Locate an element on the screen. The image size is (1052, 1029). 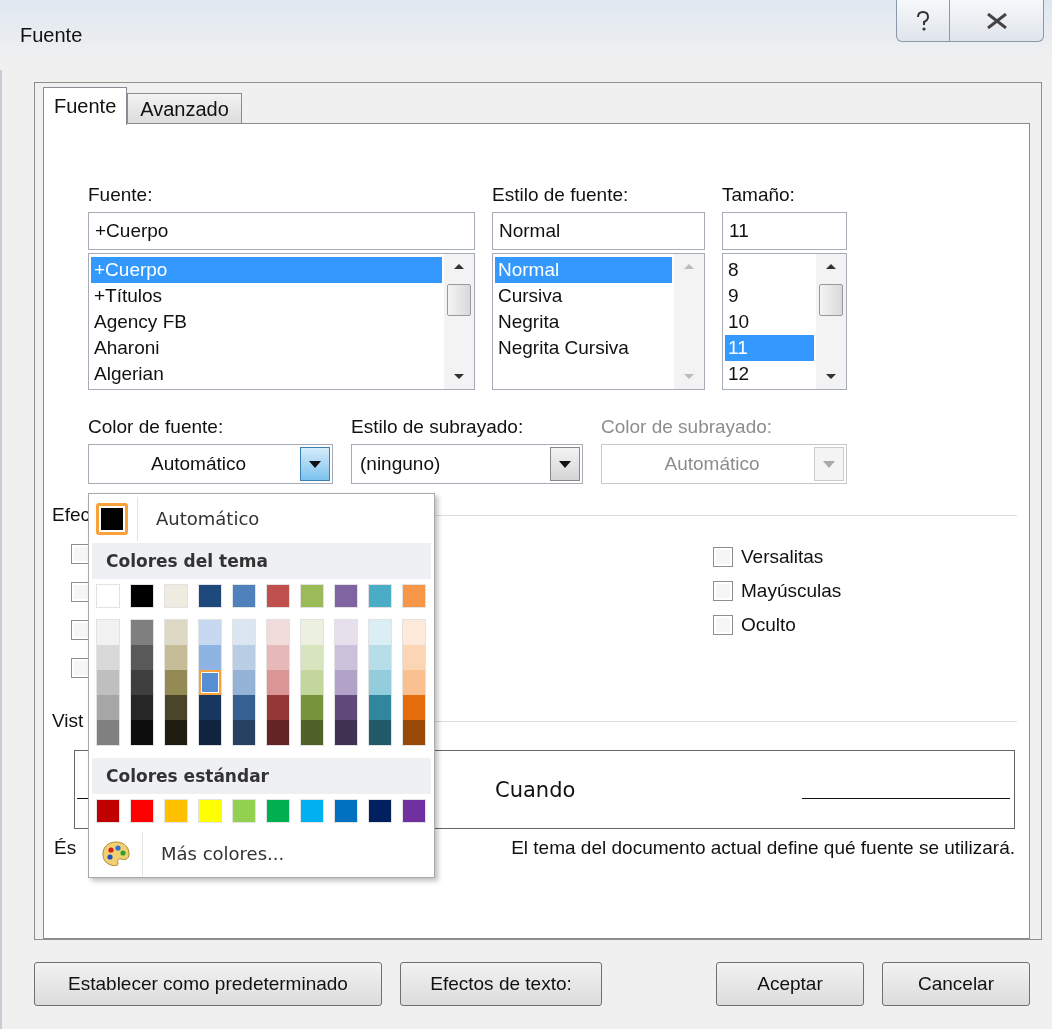
list-item: Negrita is located at coordinates (583, 322).